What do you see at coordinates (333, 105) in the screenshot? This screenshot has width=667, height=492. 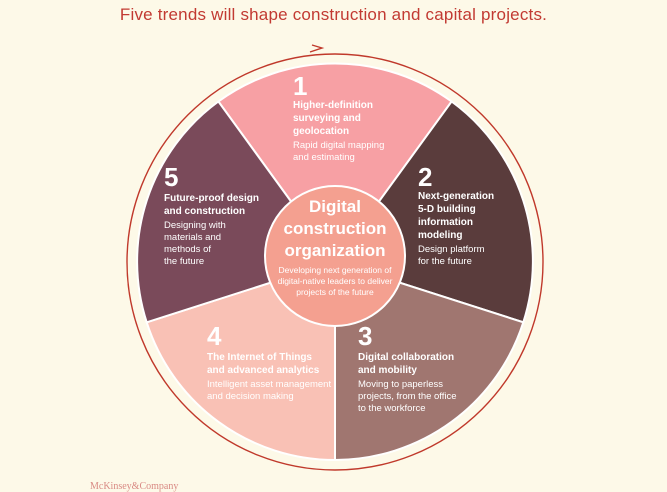 I see `segment-heading-line: Higher-definition` at bounding box center [333, 105].